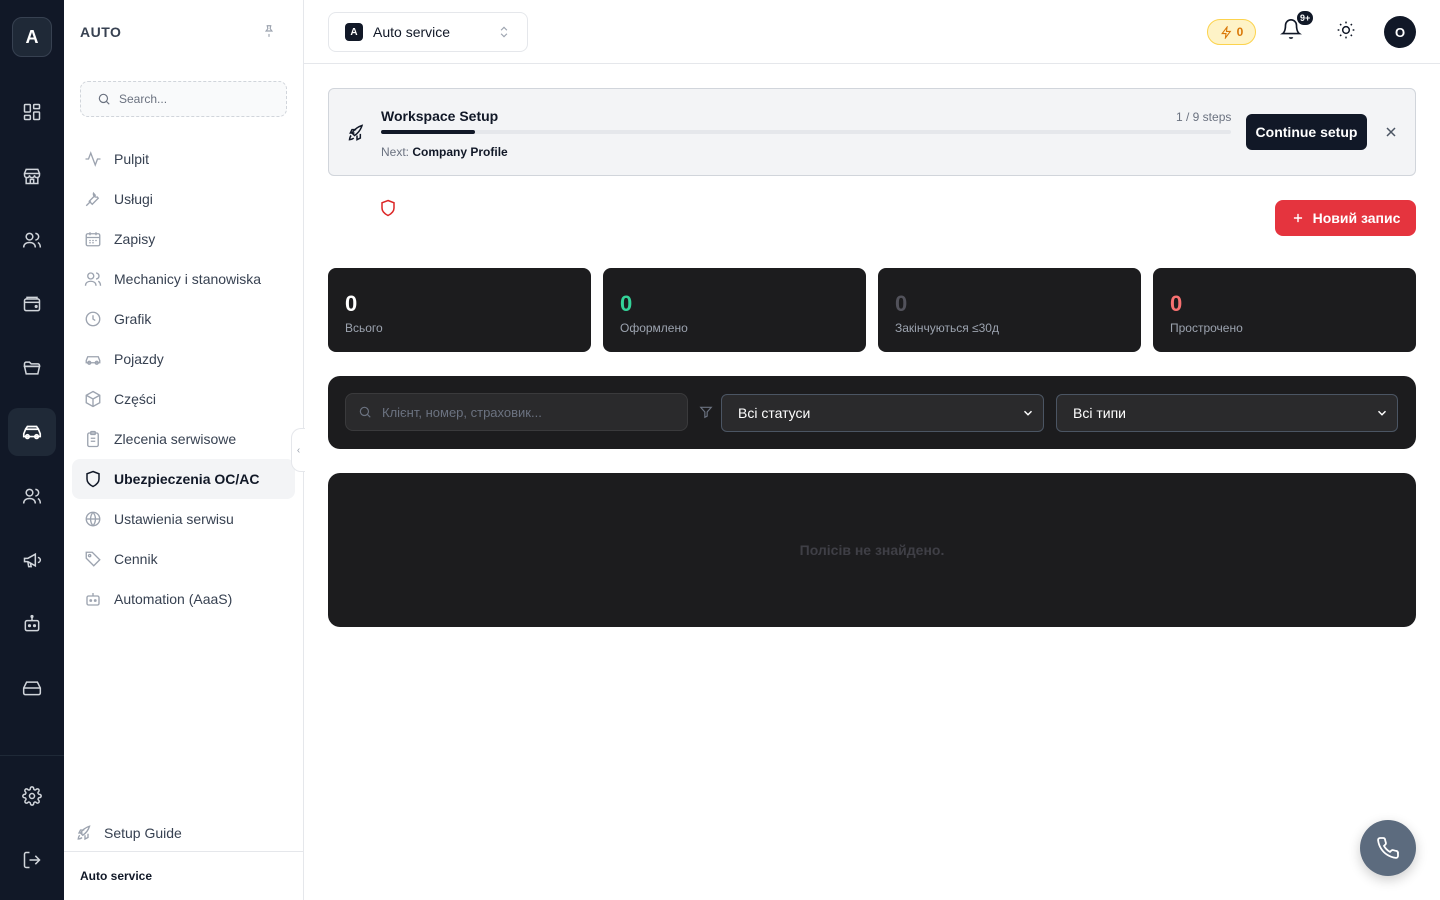 This screenshot has height=900, width=1440. Describe the element at coordinates (1306, 132) in the screenshot. I see `continue-setup-button: Continue setup` at that location.